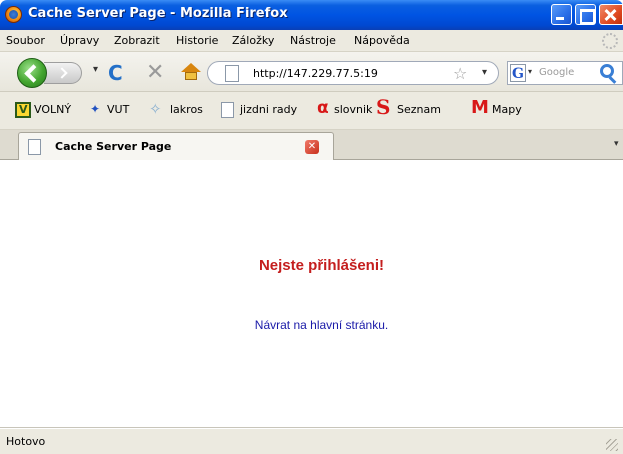 This screenshot has width=623, height=454. Describe the element at coordinates (460, 73) in the screenshot. I see `bookmark-star-icon: ☆` at that location.